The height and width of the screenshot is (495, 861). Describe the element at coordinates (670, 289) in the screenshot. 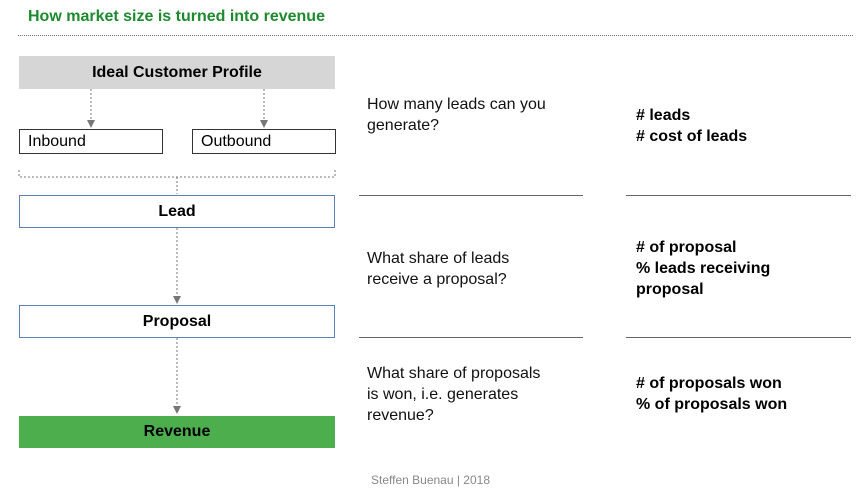

I see `metric-line: proposal` at that location.